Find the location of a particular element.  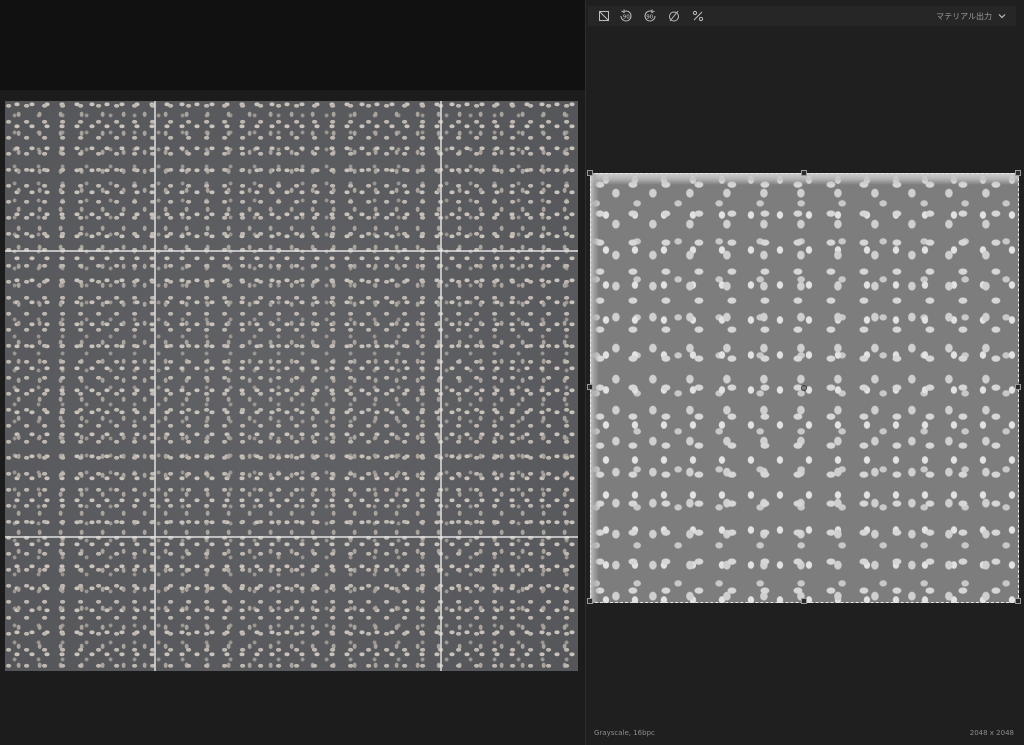

rotate-cw-90-button: 90 is located at coordinates (650, 16).